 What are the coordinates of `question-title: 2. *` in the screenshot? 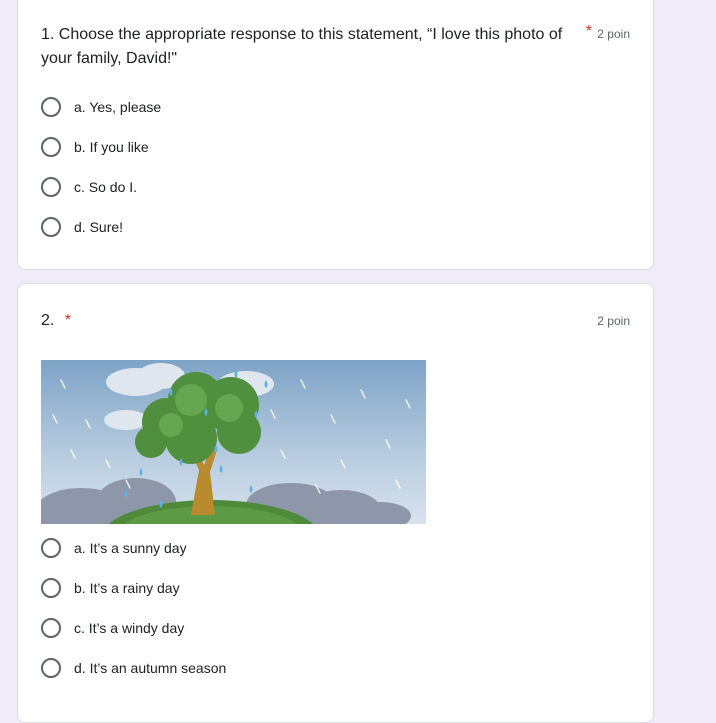 It's located at (56, 320).